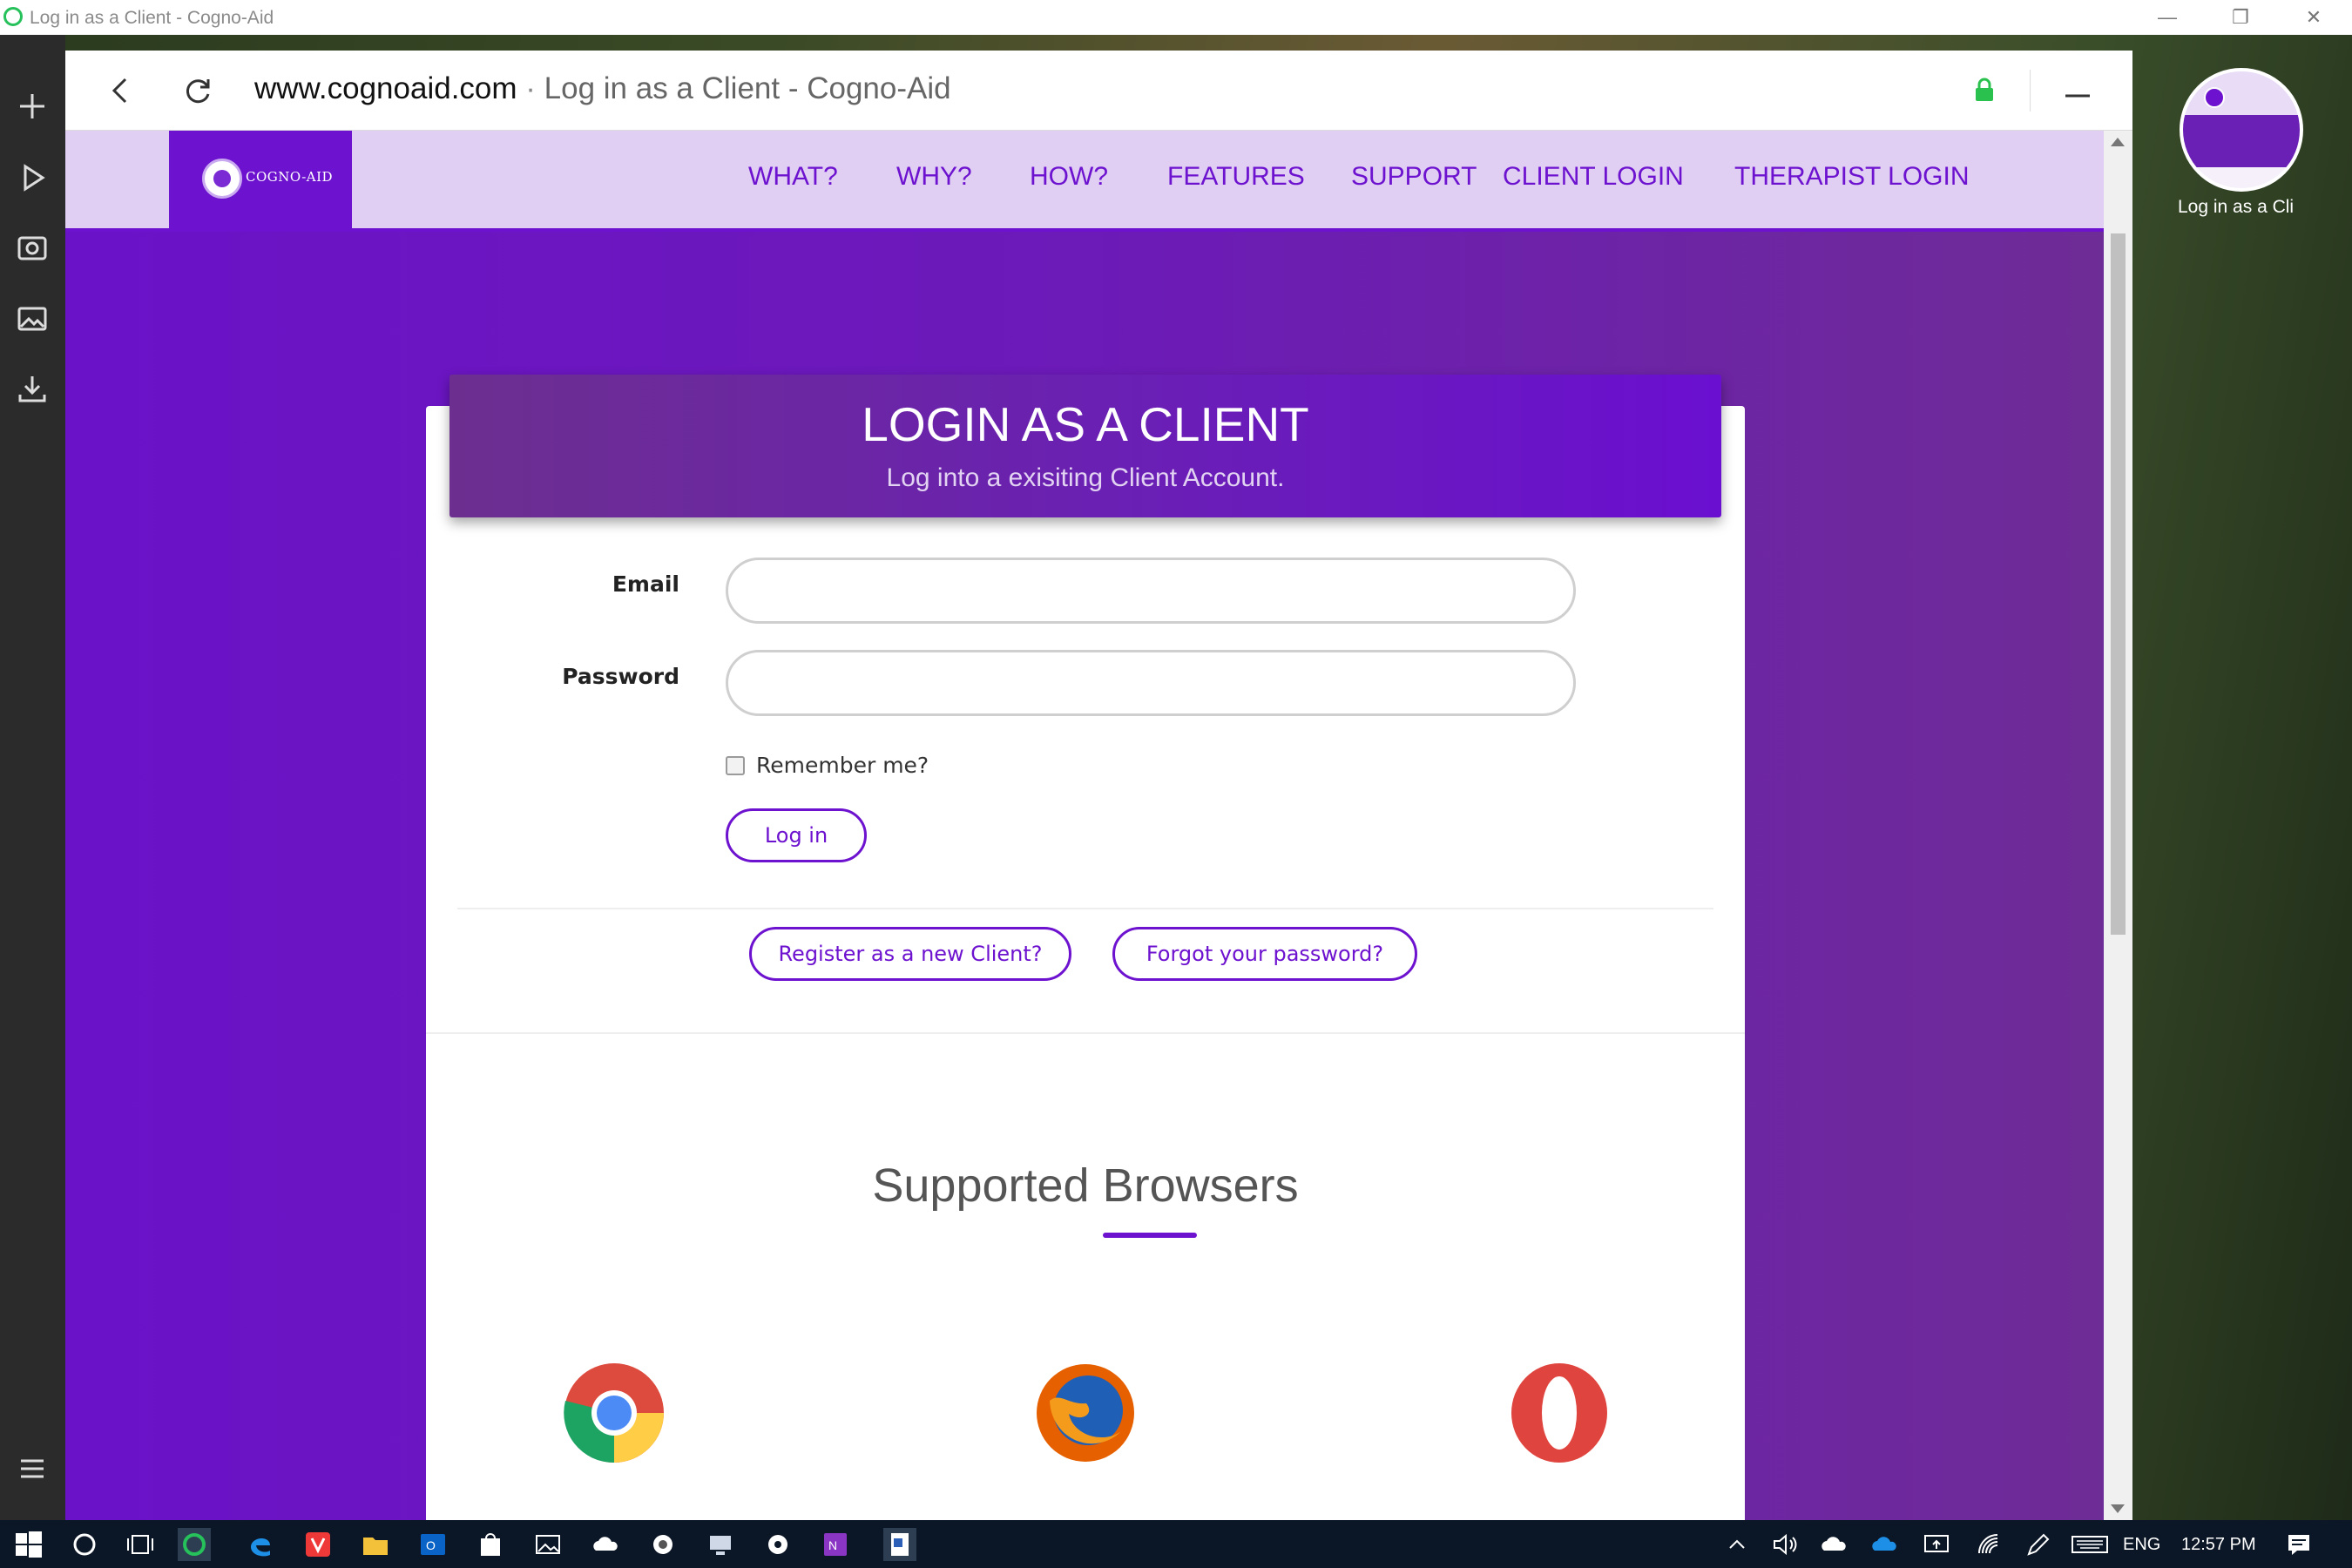 The width and height of the screenshot is (2352, 1568). Describe the element at coordinates (2090, 1545) in the screenshot. I see `keyboard-icon` at that location.